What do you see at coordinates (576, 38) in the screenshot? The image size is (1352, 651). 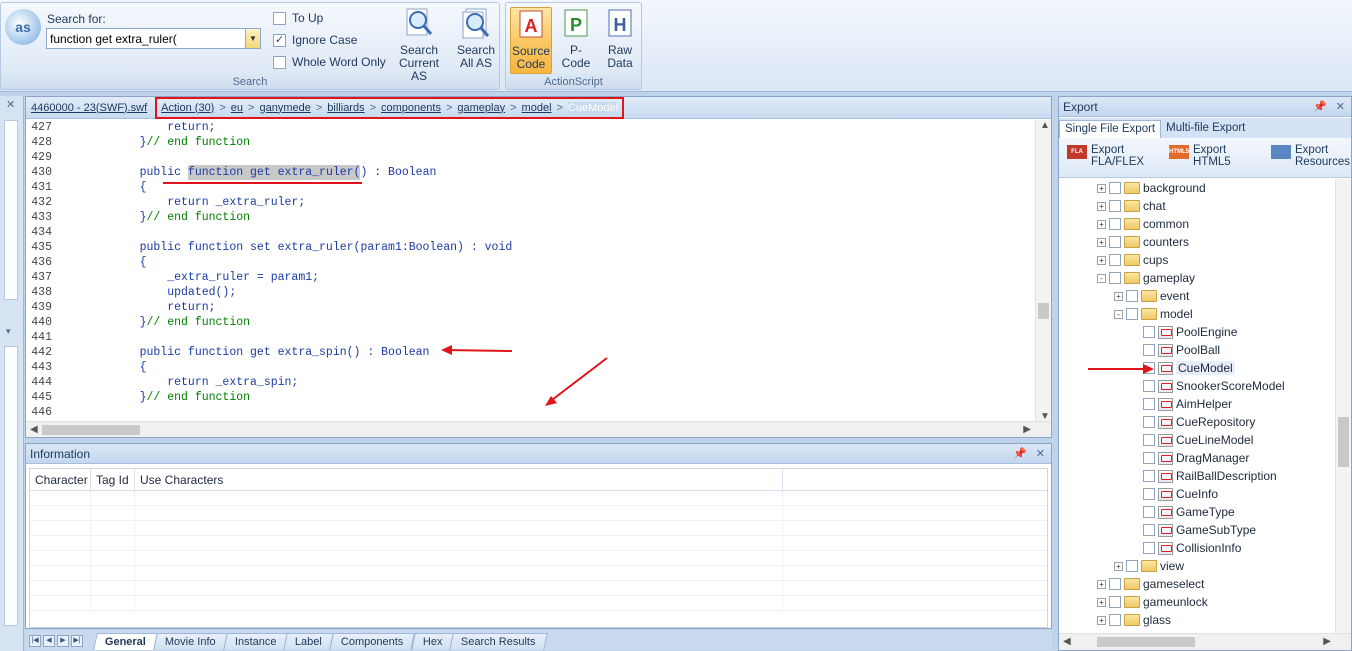 I see `p-code-button: P P-Code` at bounding box center [576, 38].